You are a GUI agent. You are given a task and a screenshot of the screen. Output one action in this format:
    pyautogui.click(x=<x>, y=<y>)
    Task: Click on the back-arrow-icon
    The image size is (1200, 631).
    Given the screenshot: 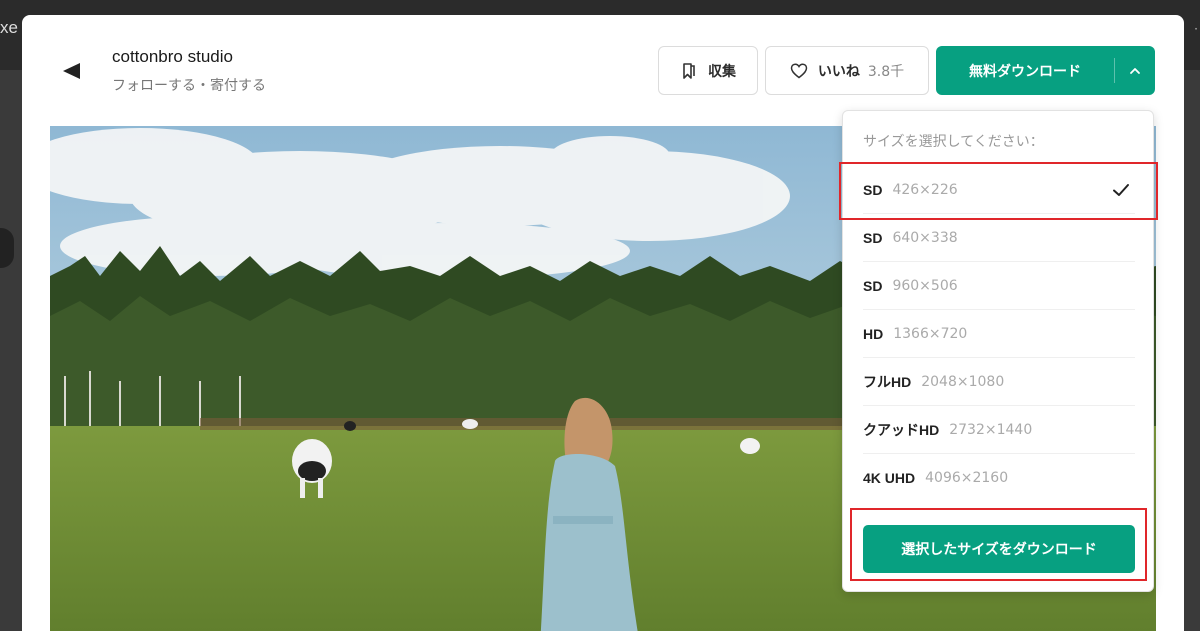 What is the action you would take?
    pyautogui.click(x=71, y=71)
    